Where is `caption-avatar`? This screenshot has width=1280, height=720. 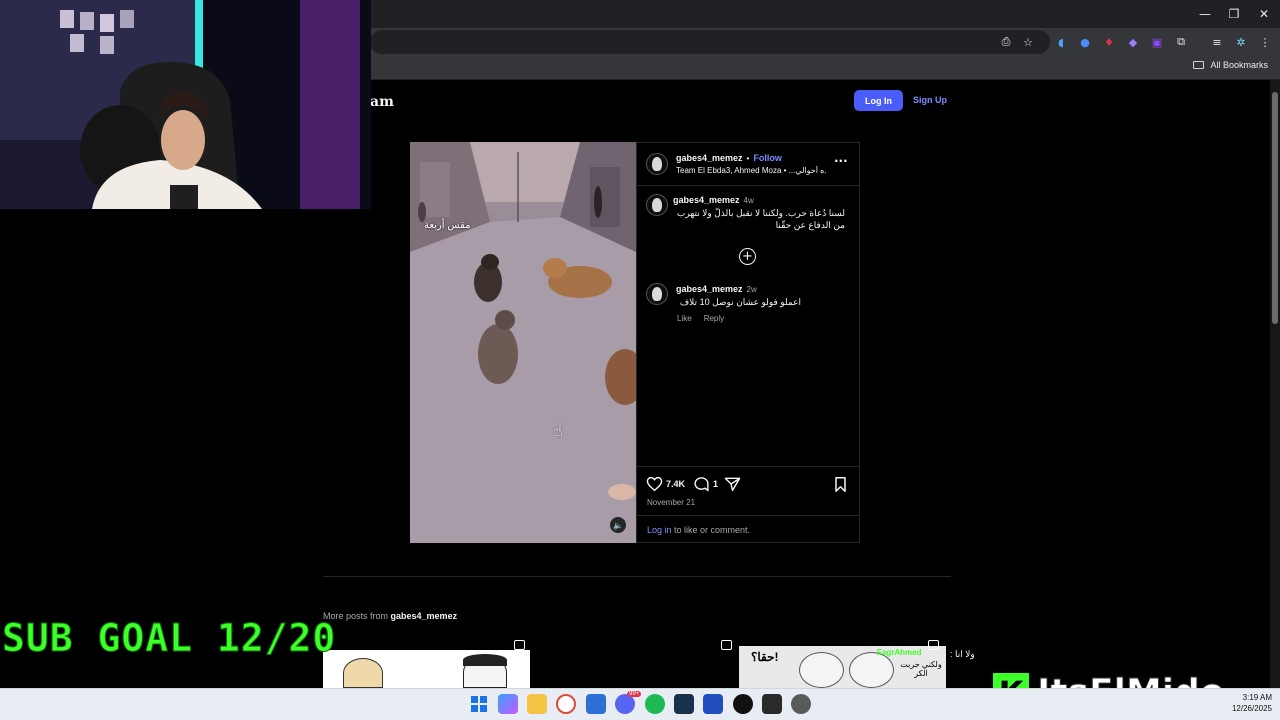 caption-avatar is located at coordinates (657, 205).